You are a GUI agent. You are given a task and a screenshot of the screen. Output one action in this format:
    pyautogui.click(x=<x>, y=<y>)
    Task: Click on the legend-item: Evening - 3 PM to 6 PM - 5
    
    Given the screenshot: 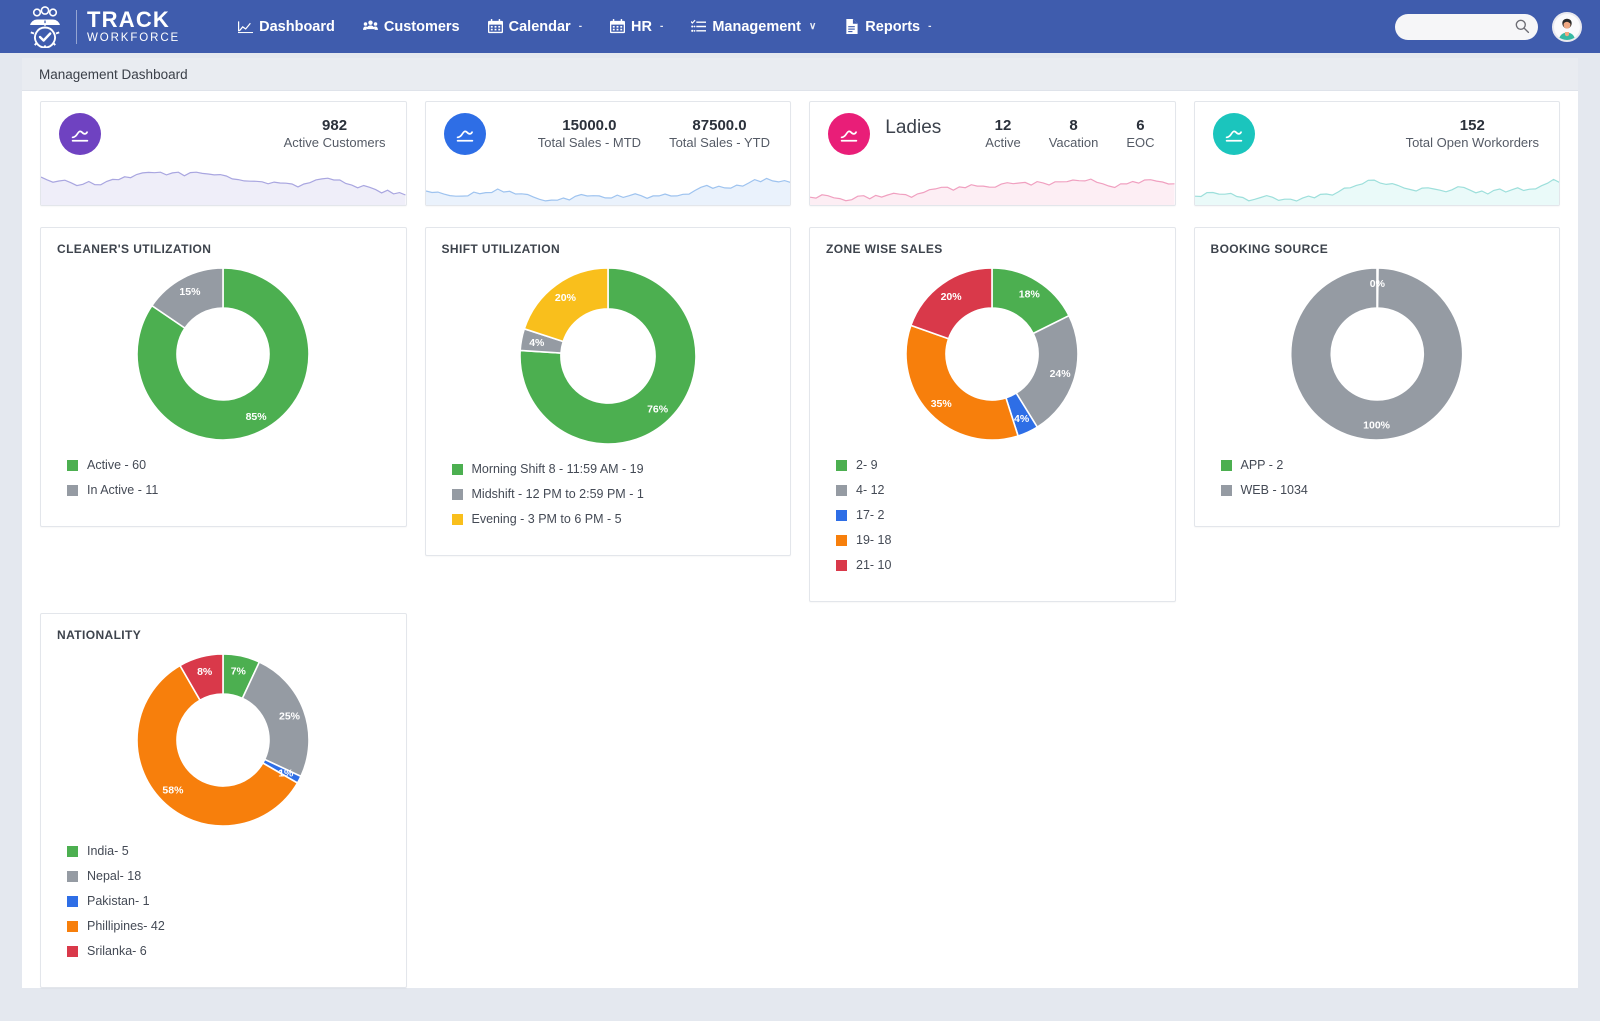 What is the action you would take?
    pyautogui.click(x=613, y=519)
    